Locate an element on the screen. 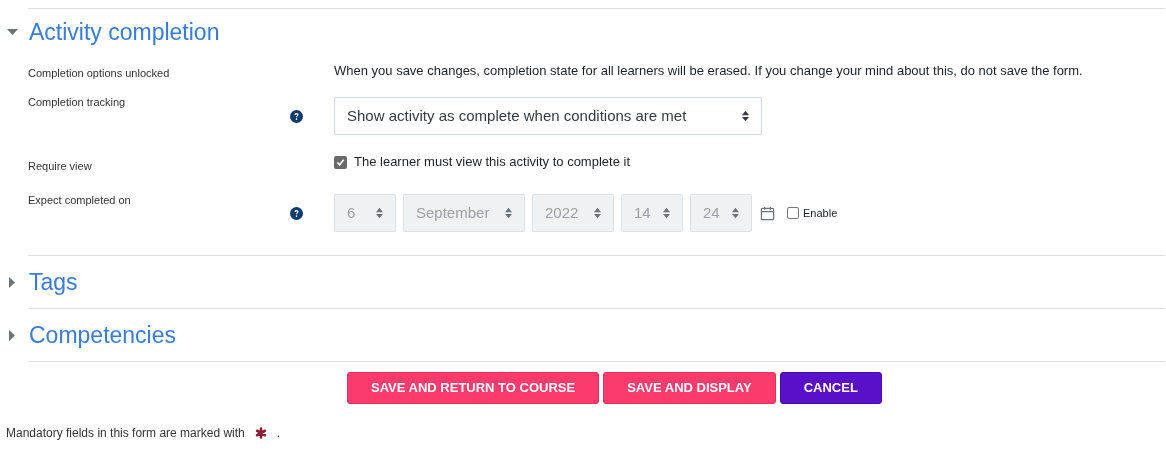 Image resolution: width=1166 pixels, height=449 pixels. save-button: SAVE AND RETURN TO COURSE is located at coordinates (473, 388).